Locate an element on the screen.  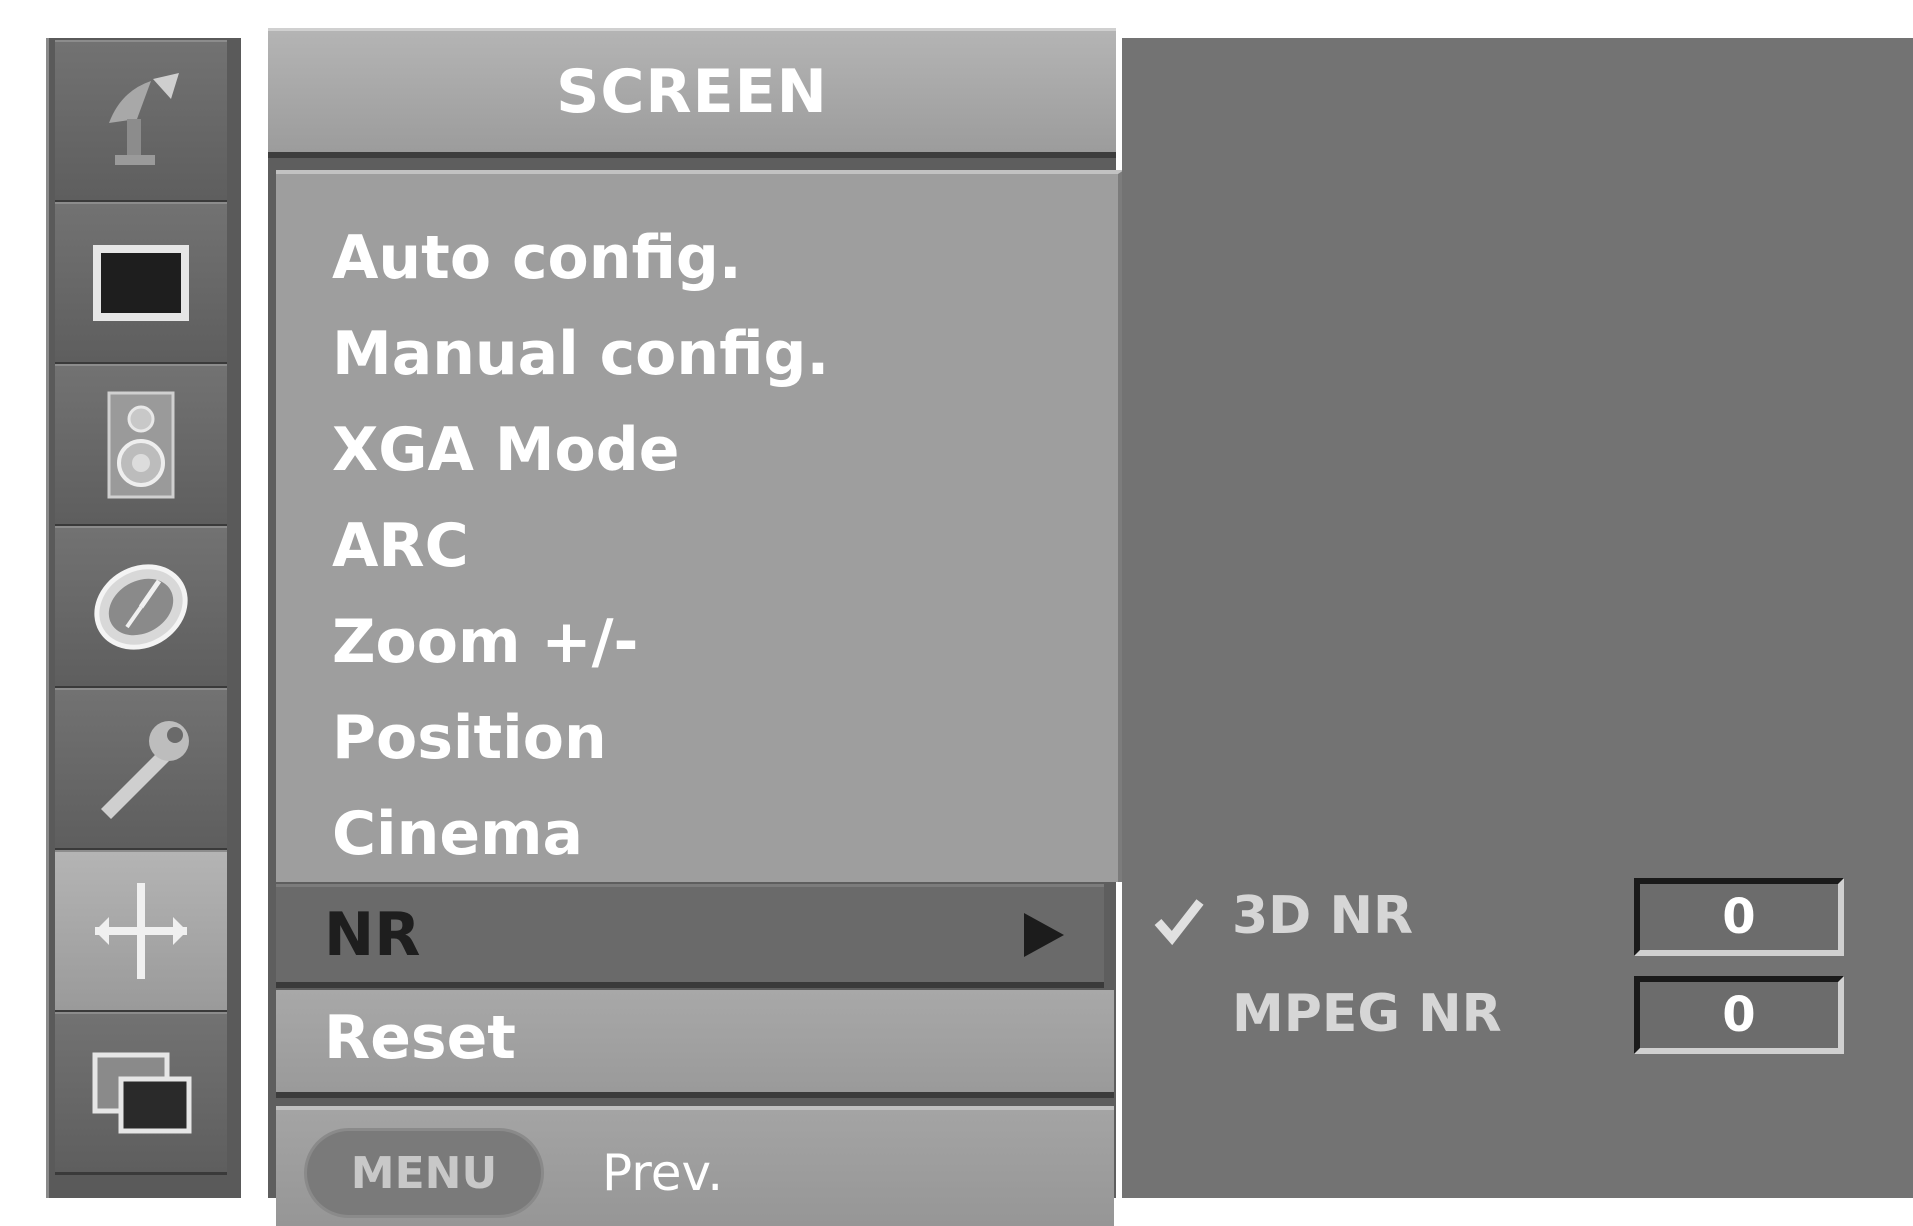
sidebar-item-special is located at coordinates (141, 769).